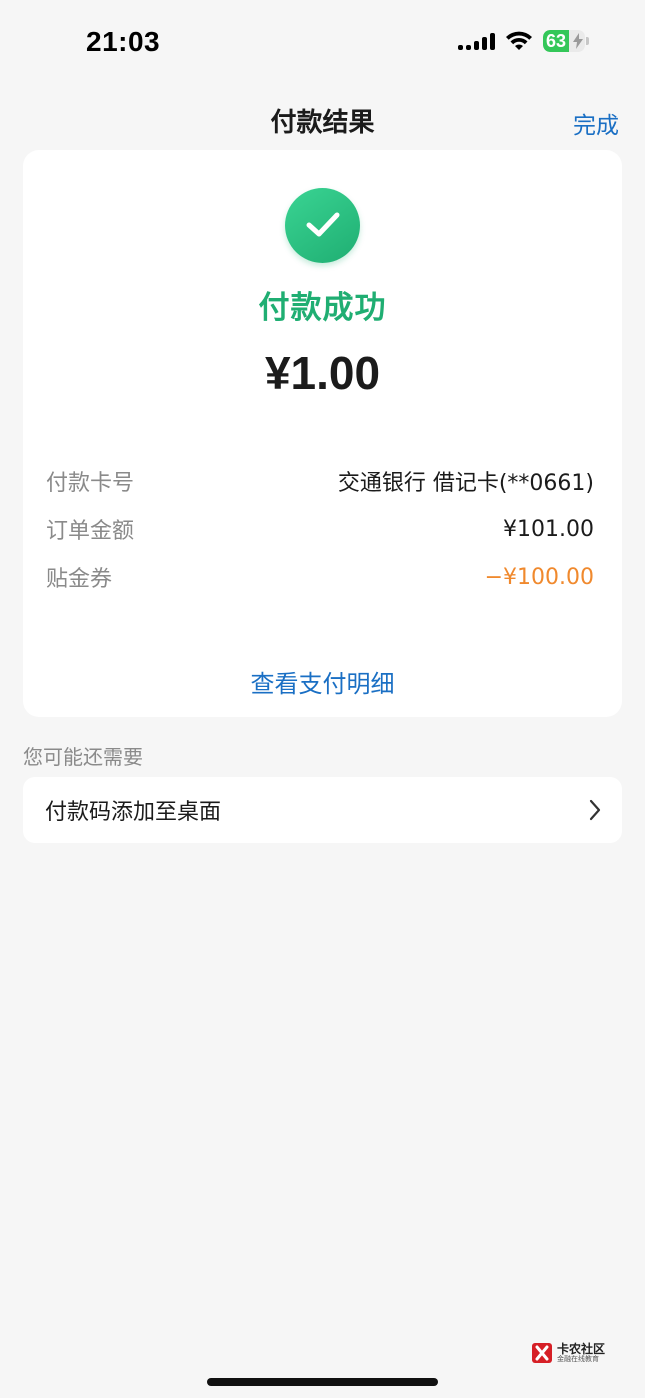  What do you see at coordinates (322, 44) in the screenshot?
I see `status-bar: 21:03 63` at bounding box center [322, 44].